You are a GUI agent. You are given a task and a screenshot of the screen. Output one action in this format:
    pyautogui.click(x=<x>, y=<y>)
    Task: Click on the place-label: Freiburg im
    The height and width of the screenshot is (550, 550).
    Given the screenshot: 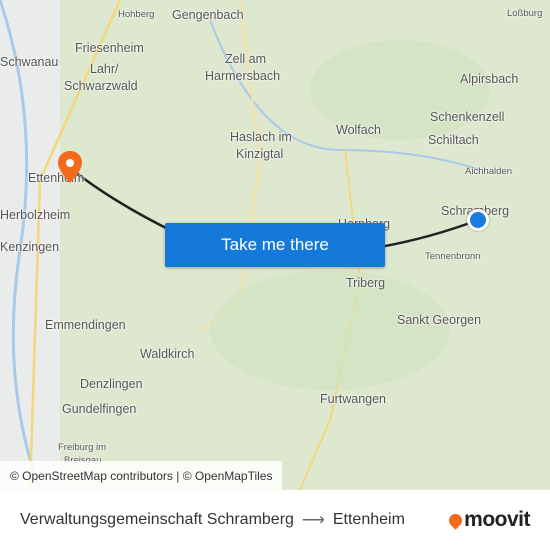 What is the action you would take?
    pyautogui.click(x=82, y=447)
    